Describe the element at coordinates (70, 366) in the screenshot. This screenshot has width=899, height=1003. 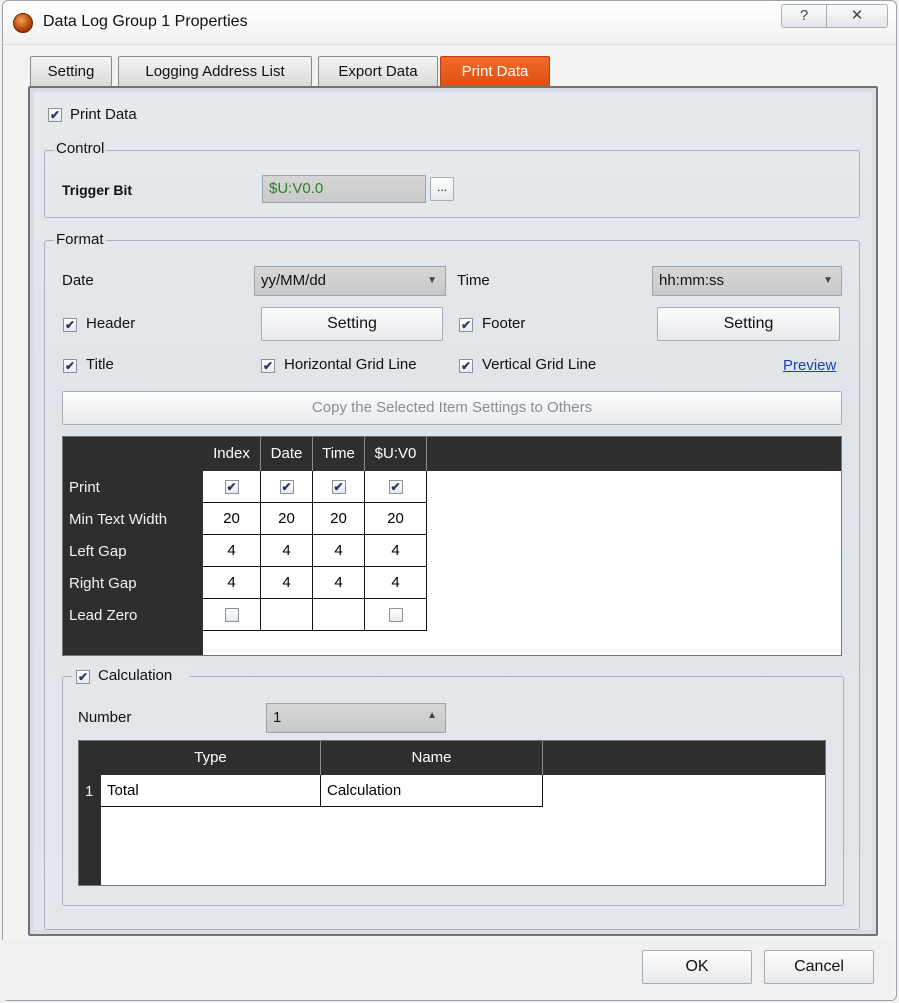
I see `title-checkbox: ✔` at that location.